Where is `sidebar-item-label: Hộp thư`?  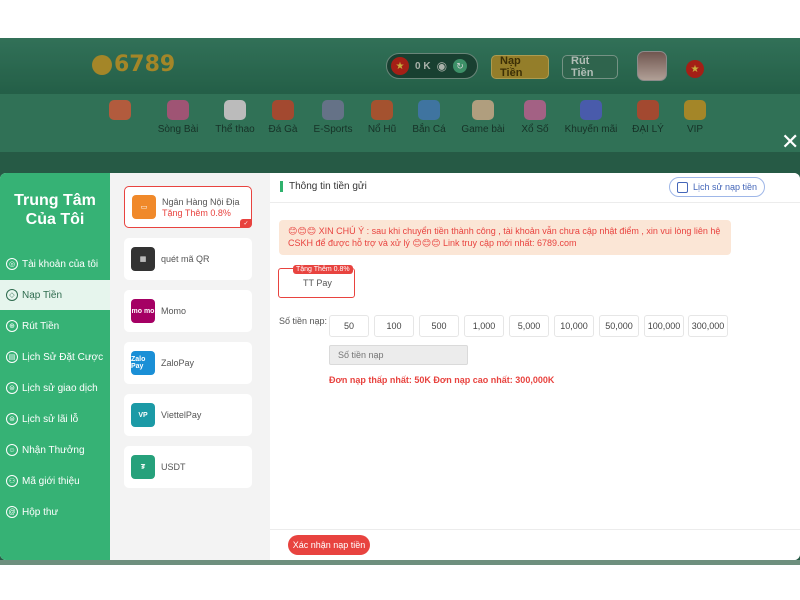 sidebar-item-label: Hộp thư is located at coordinates (40, 512).